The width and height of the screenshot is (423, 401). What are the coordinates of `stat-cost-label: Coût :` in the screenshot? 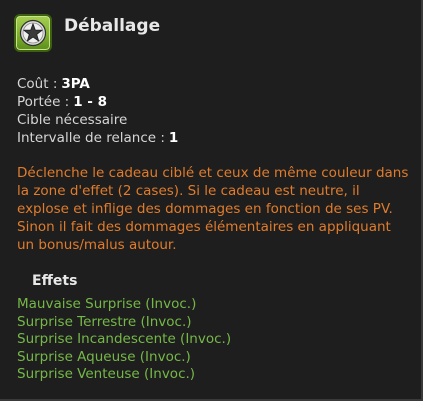 It's located at (37, 84).